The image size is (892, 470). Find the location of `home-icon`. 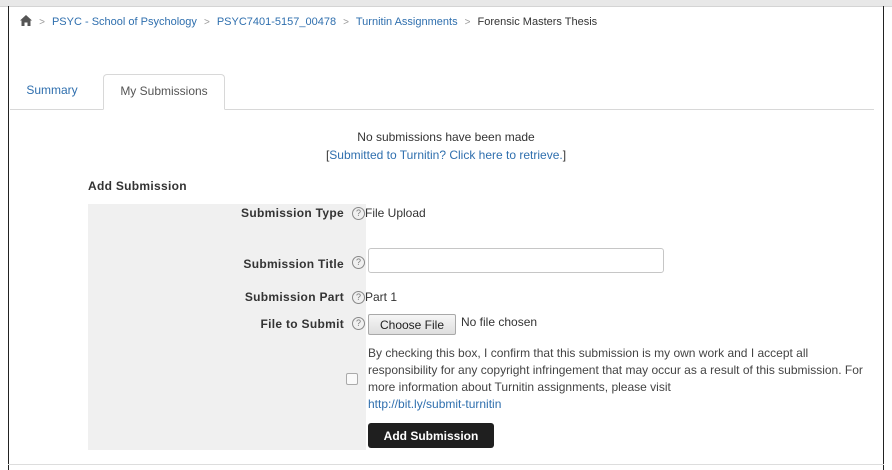

home-icon is located at coordinates (26, 20).